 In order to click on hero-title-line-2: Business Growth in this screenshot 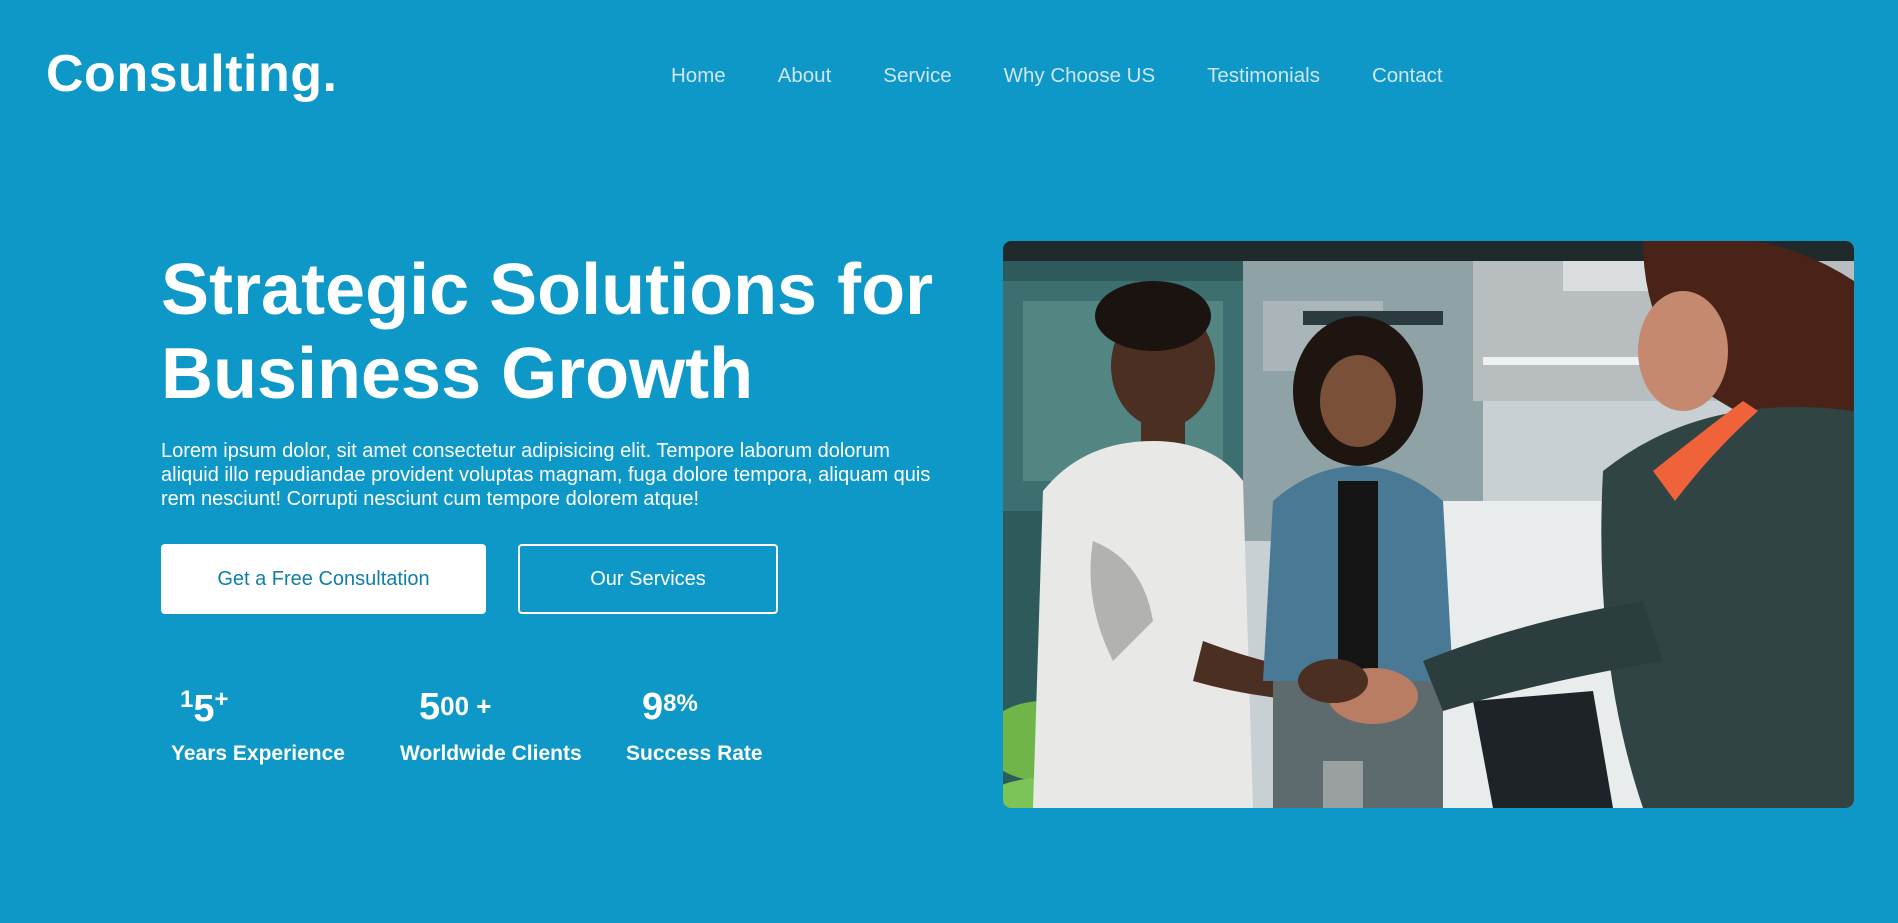, I will do `click(457, 374)`.